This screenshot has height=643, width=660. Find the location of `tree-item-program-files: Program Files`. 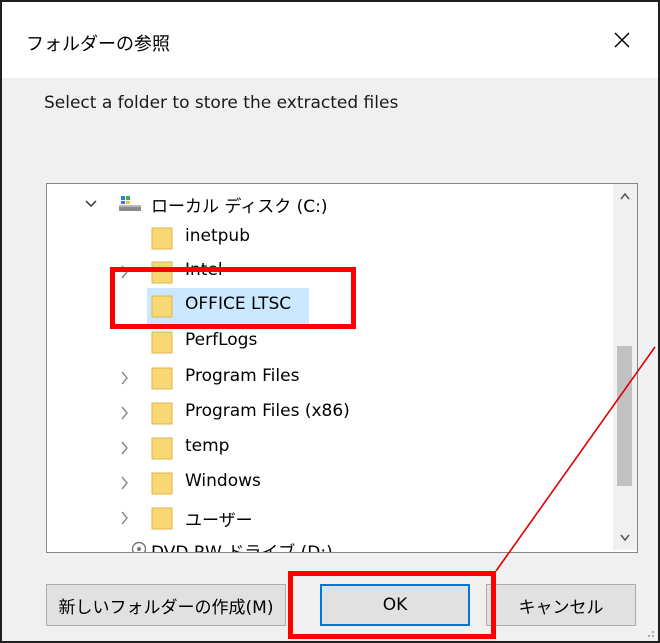

tree-item-program-files: Program Files is located at coordinates (329, 378).